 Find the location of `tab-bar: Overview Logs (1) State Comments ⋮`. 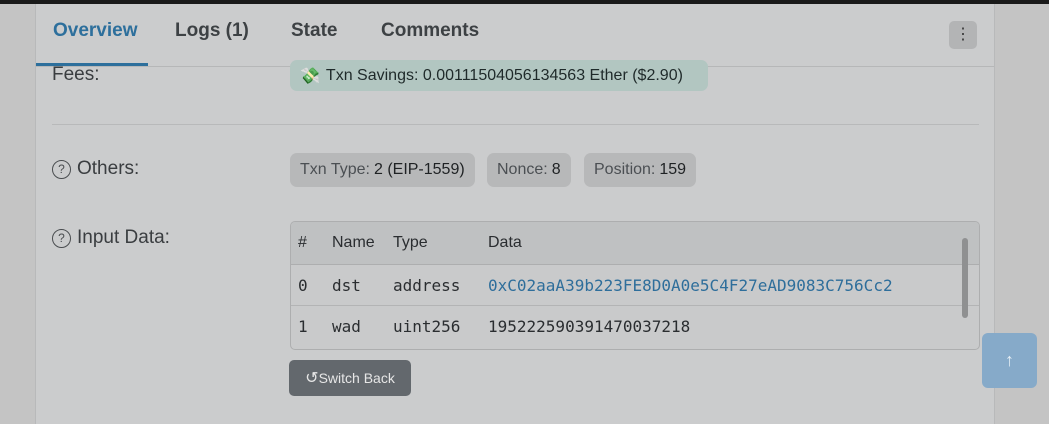

tab-bar: Overview Logs (1) State Comments ⋮ is located at coordinates (515, 35).